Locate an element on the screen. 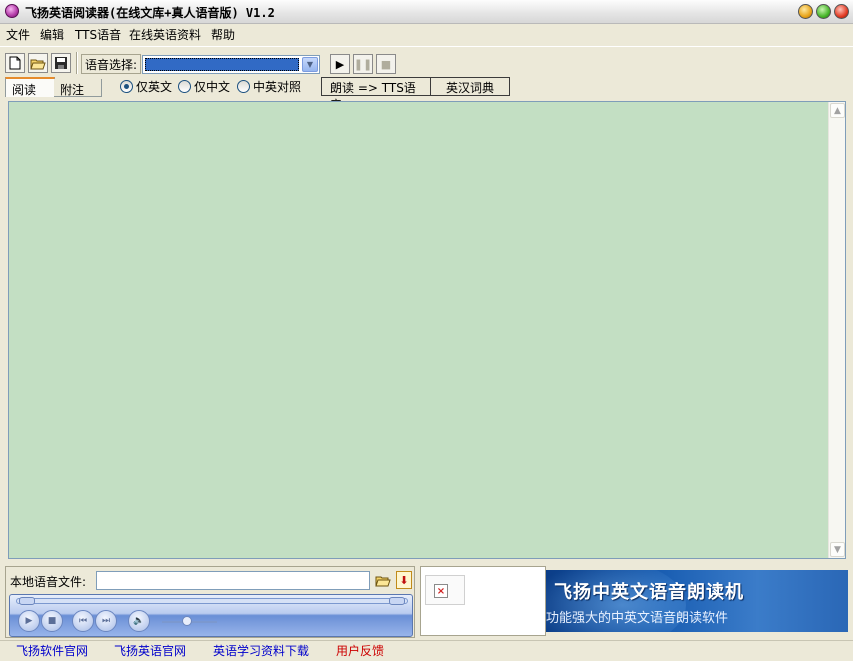  maximize-button is located at coordinates (823, 11).